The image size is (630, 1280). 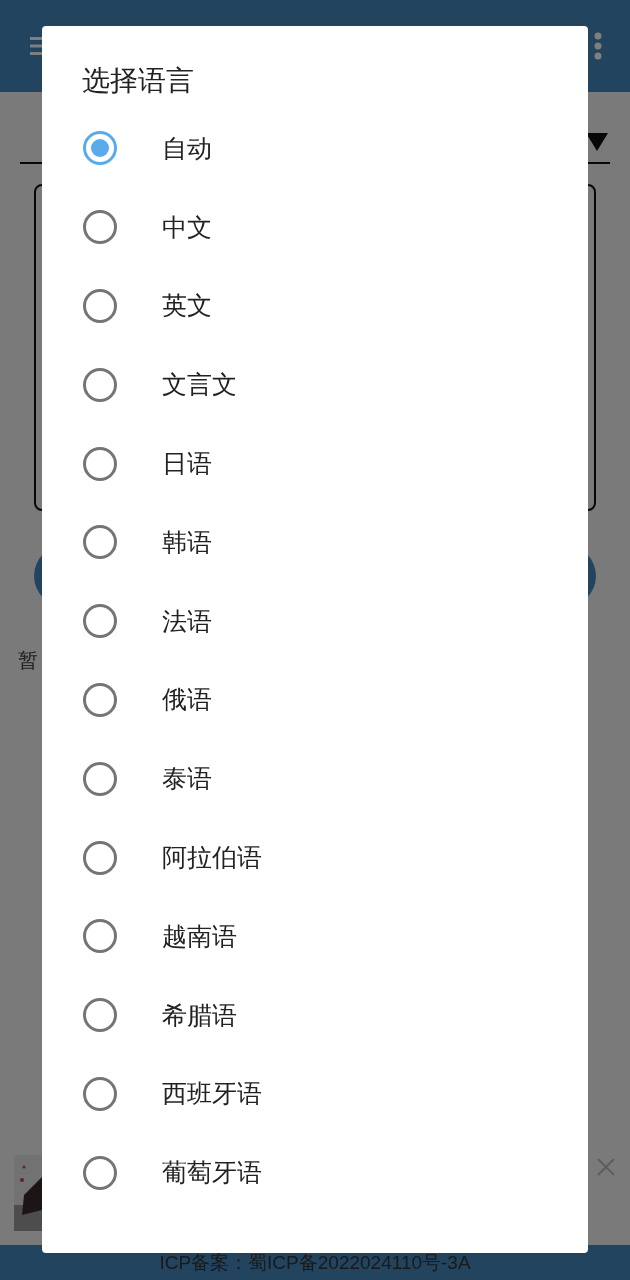 What do you see at coordinates (315, 463) in the screenshot?
I see `language-option: 日语` at bounding box center [315, 463].